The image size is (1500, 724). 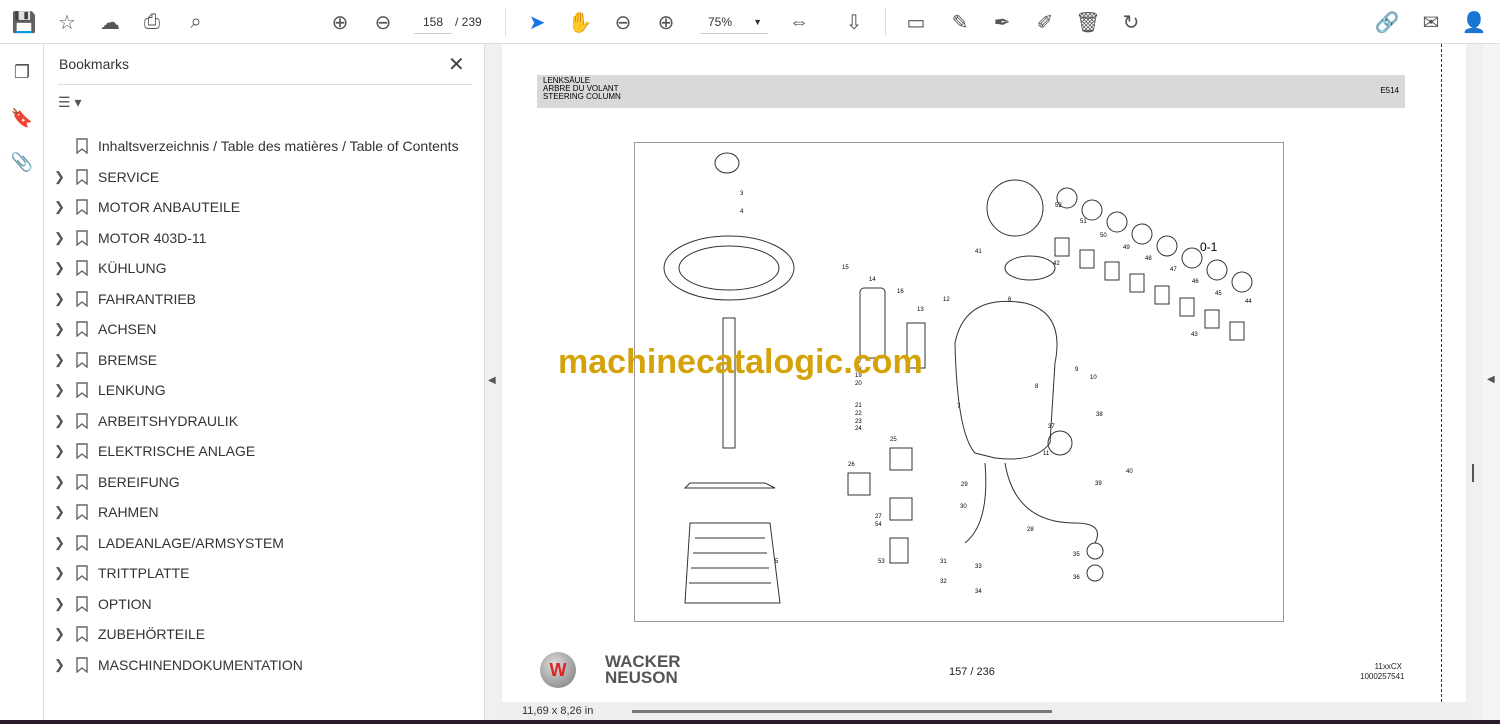 I want to click on callout-number: 41, so click(x=978, y=252).